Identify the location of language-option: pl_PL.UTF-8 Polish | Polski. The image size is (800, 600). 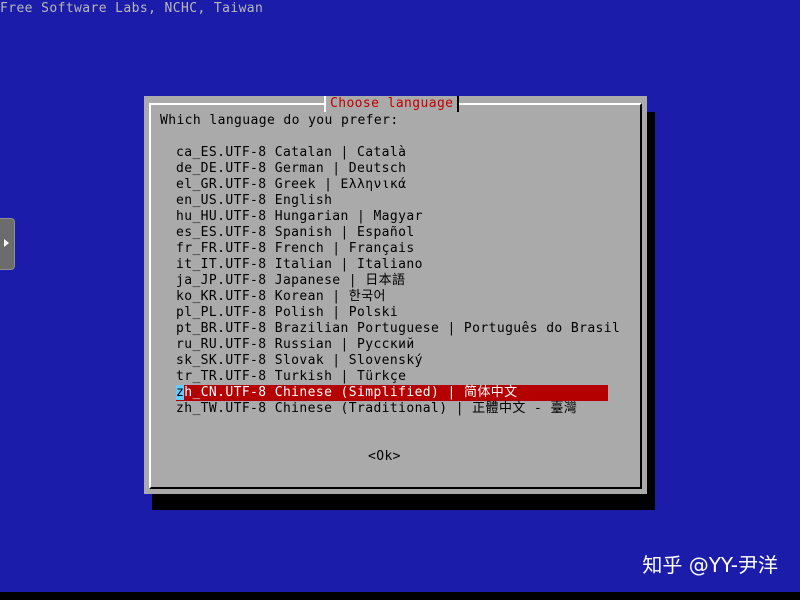
(392, 313).